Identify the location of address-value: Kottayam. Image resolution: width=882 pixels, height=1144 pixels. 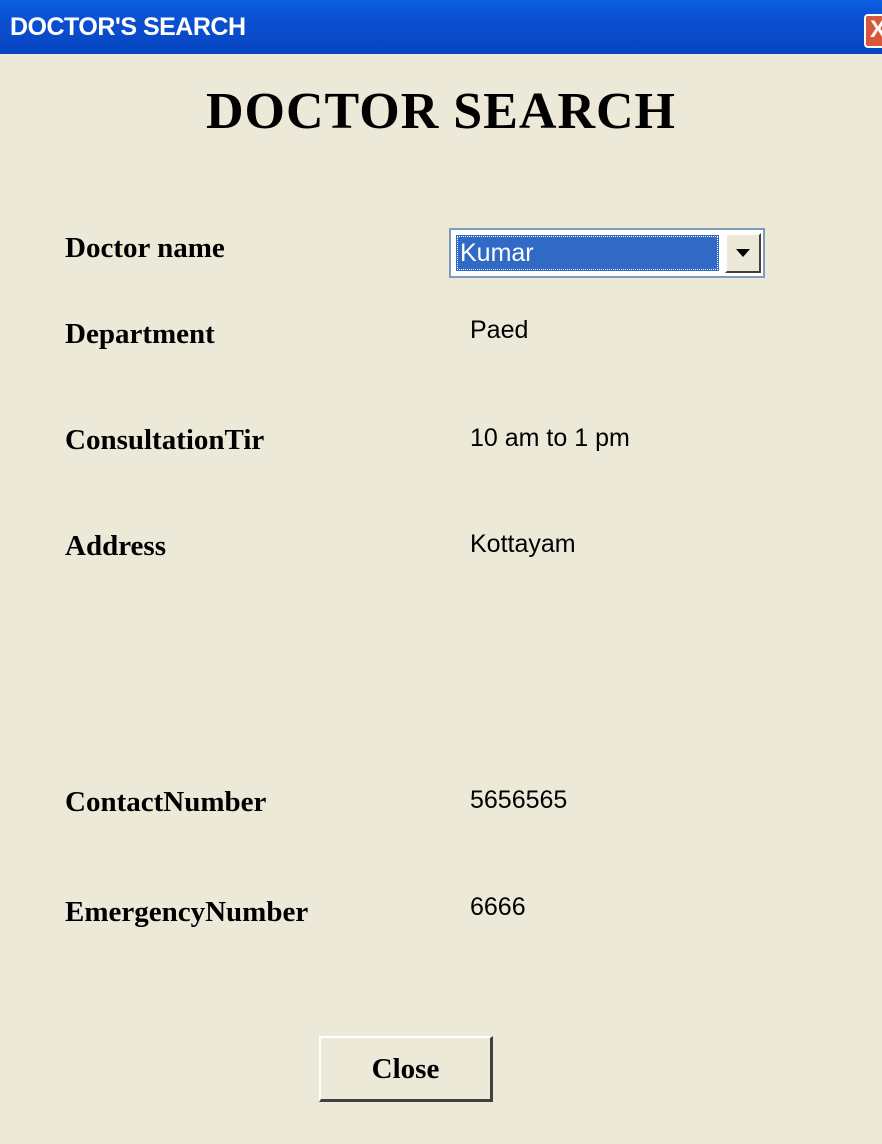
(523, 544).